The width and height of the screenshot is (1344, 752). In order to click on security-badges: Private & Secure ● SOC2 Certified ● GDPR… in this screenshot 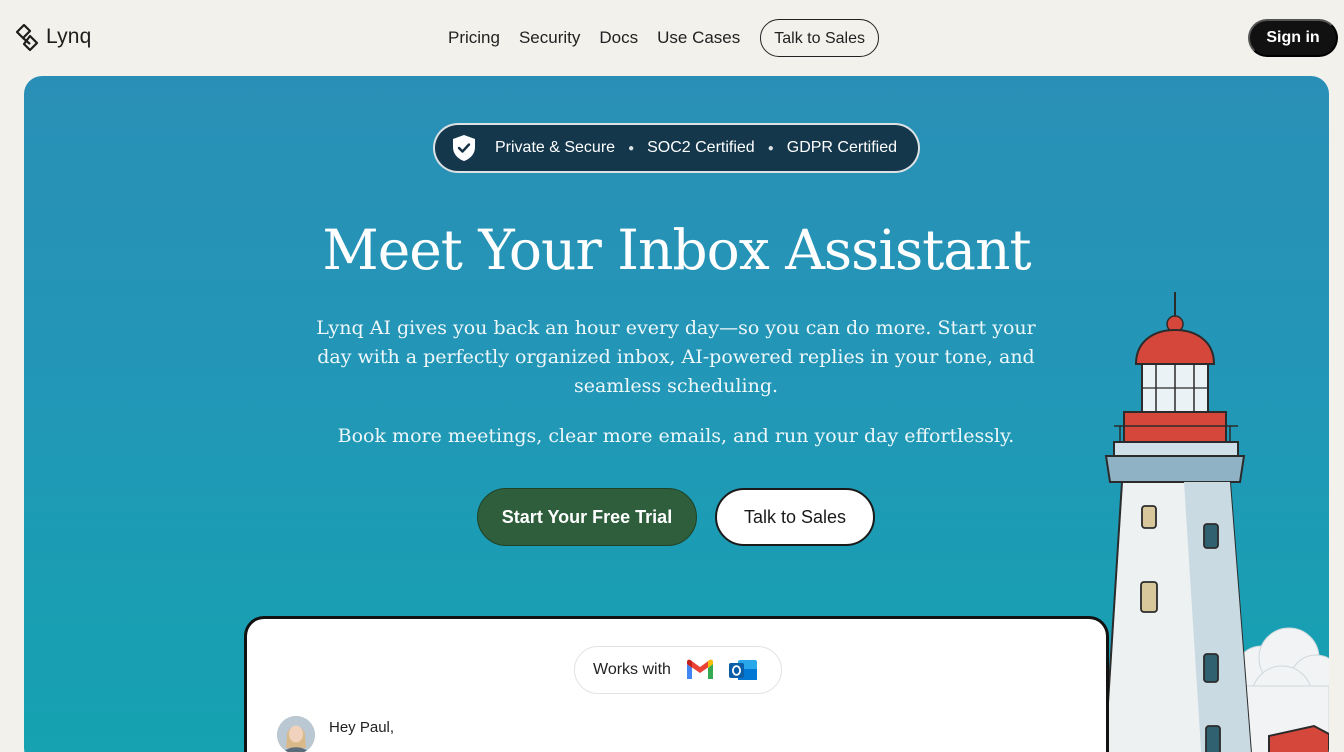, I will do `click(676, 148)`.